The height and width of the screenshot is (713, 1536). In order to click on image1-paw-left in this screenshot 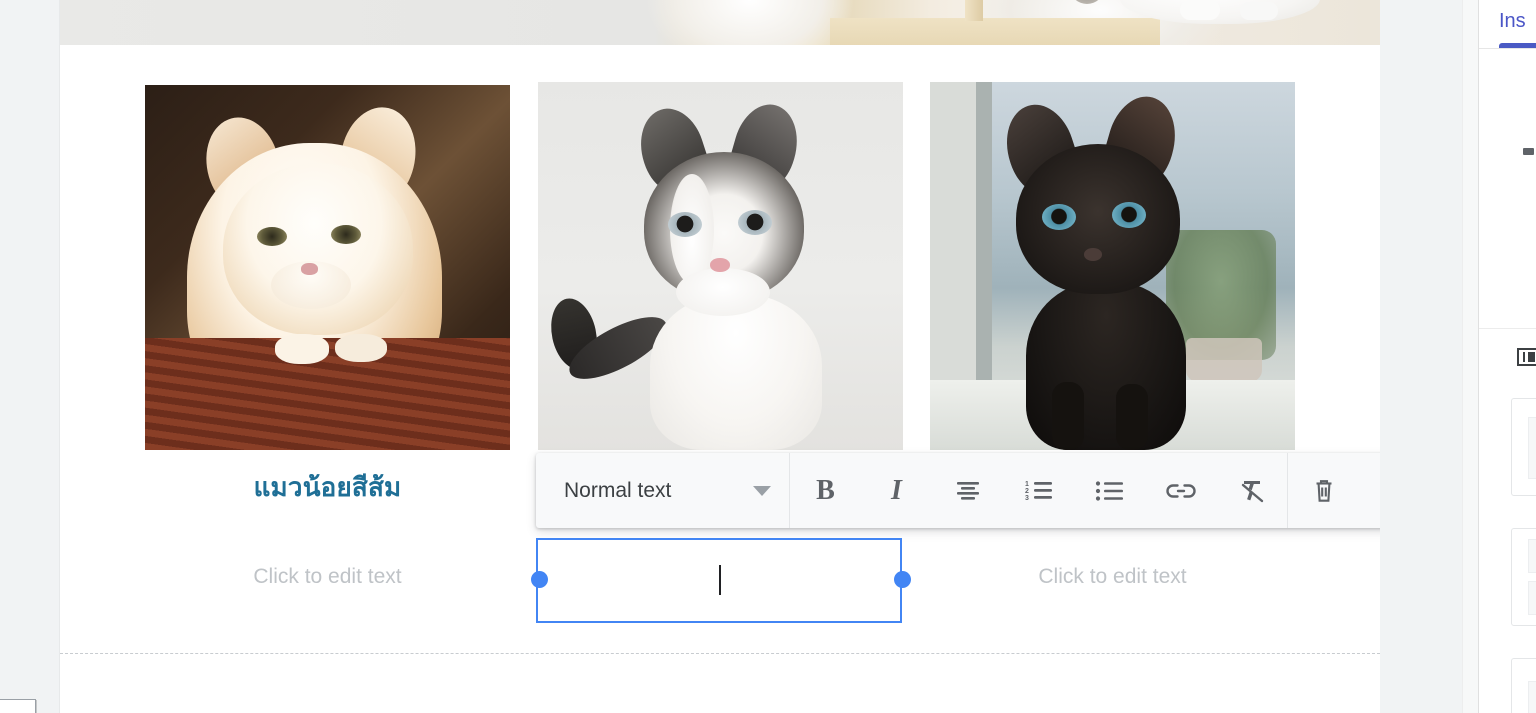, I will do `click(302, 349)`.